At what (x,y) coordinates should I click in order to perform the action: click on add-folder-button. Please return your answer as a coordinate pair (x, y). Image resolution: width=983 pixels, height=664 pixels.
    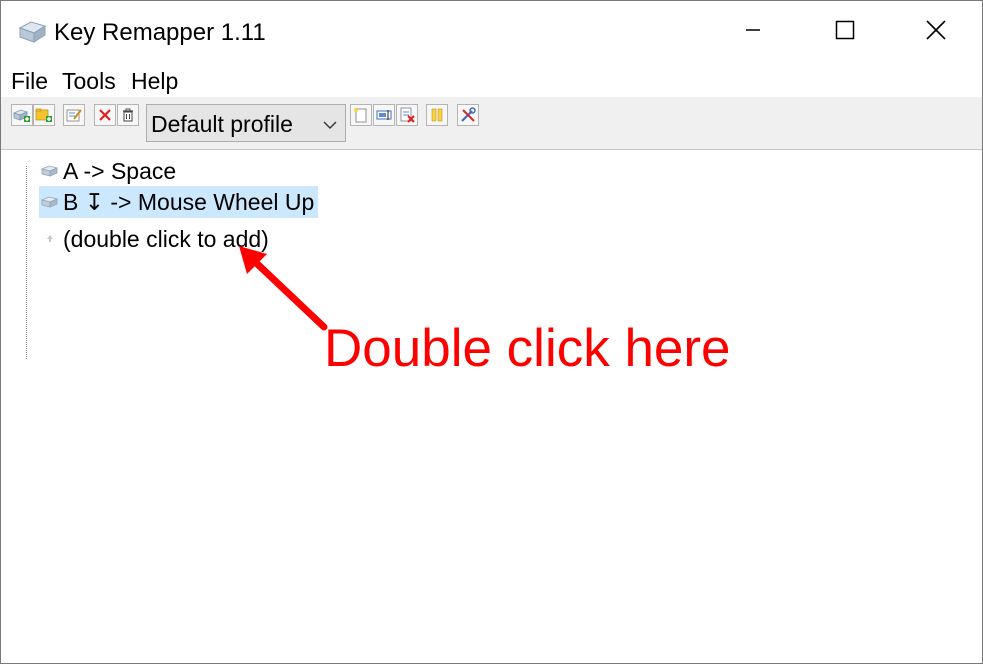
    Looking at the image, I should click on (44, 115).